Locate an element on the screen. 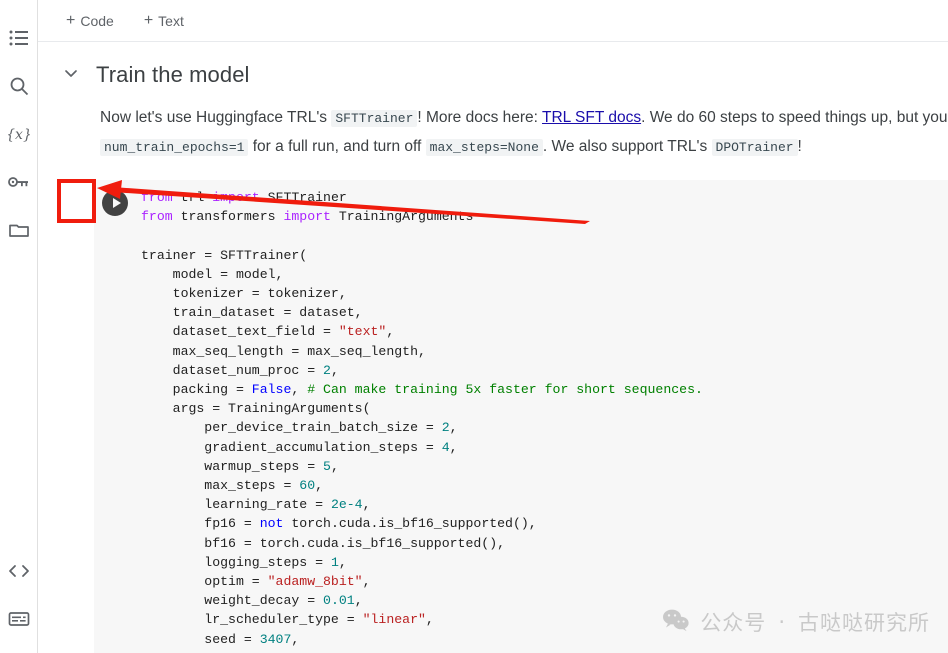 The height and width of the screenshot is (653, 948). search-icon is located at coordinates (19, 86).